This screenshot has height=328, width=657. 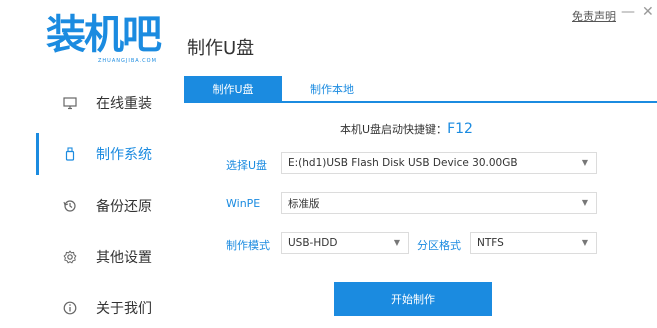 What do you see at coordinates (345, 243) in the screenshot?
I see `make-mode-select: USB-HDD ▼` at bounding box center [345, 243].